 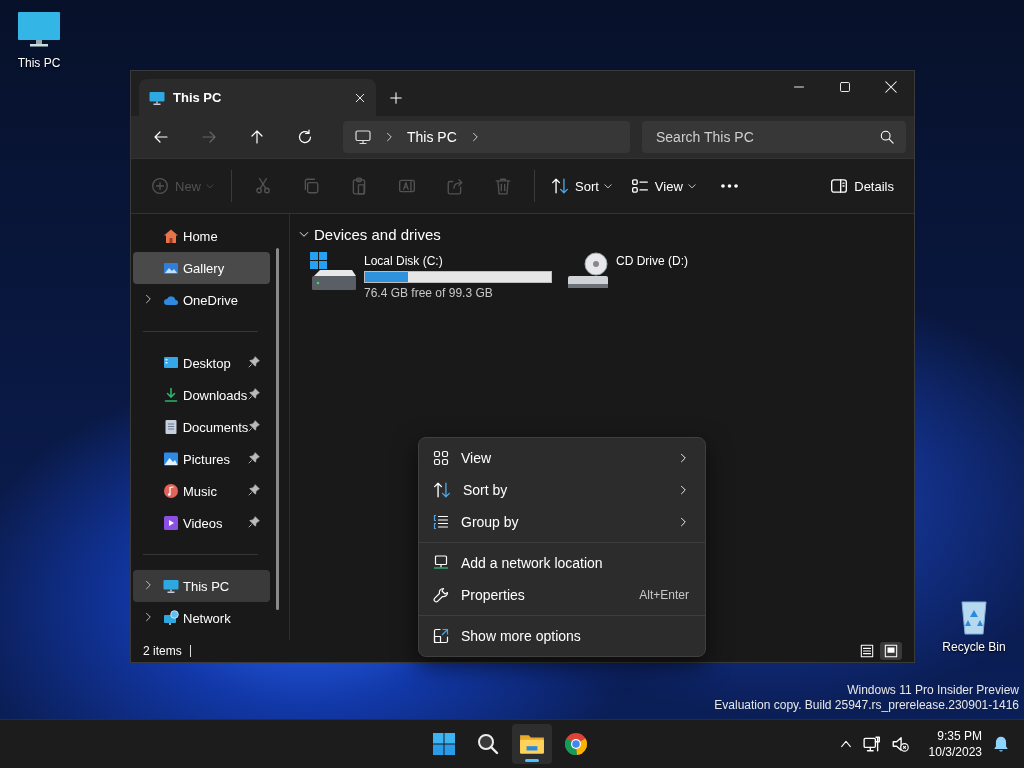 What do you see at coordinates (201, 236) in the screenshot?
I see `nav-item: Home` at bounding box center [201, 236].